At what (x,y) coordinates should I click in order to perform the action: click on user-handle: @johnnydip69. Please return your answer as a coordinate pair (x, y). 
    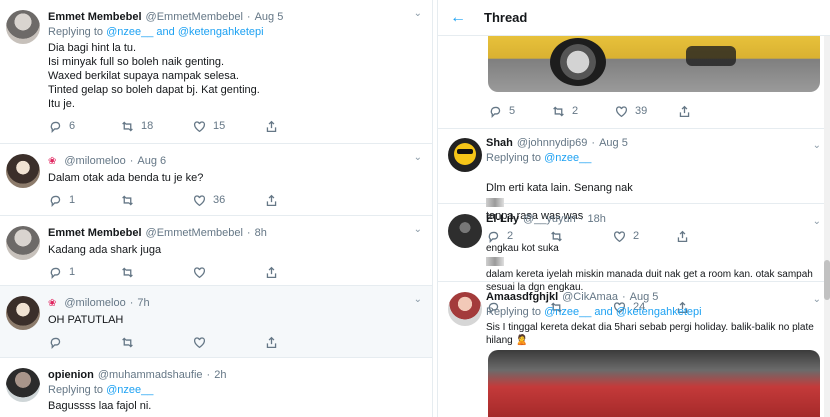
    Looking at the image, I should click on (552, 143).